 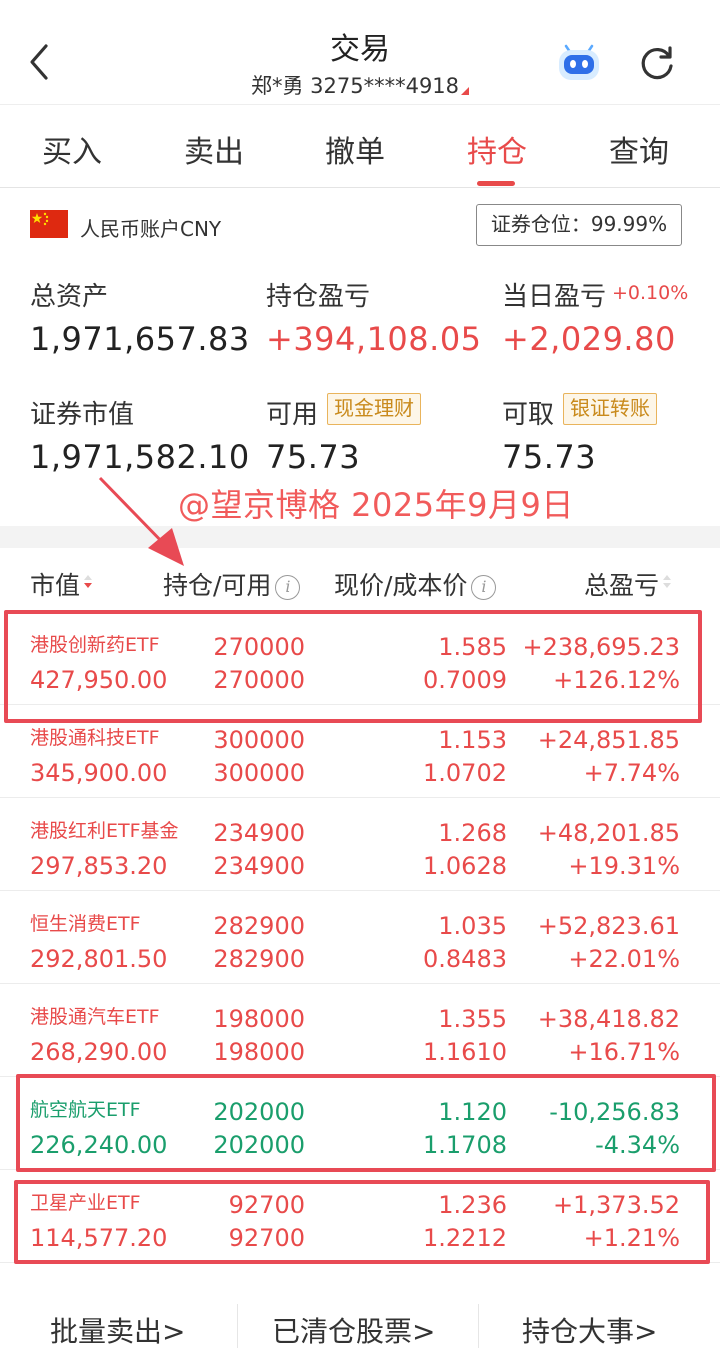 What do you see at coordinates (608, 833) in the screenshot?
I see `position-pl: +48,201.85` at bounding box center [608, 833].